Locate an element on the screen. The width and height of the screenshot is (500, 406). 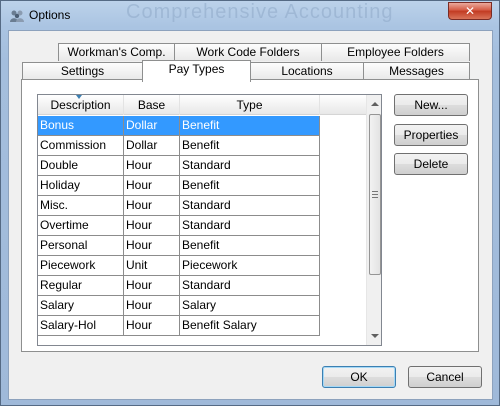
grid-header: Description Base Type is located at coordinates (202, 105).